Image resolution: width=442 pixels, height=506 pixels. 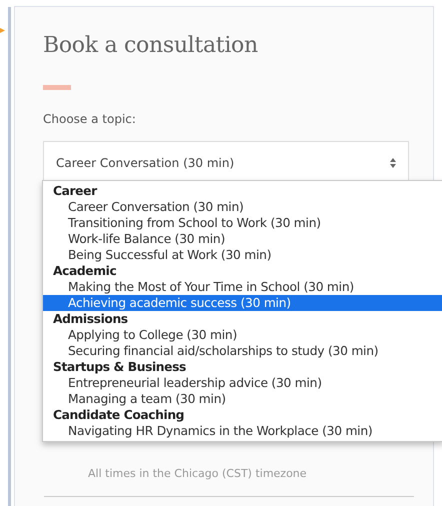 I want to click on dropdown-option: Managing a team (30 min), so click(x=242, y=399).